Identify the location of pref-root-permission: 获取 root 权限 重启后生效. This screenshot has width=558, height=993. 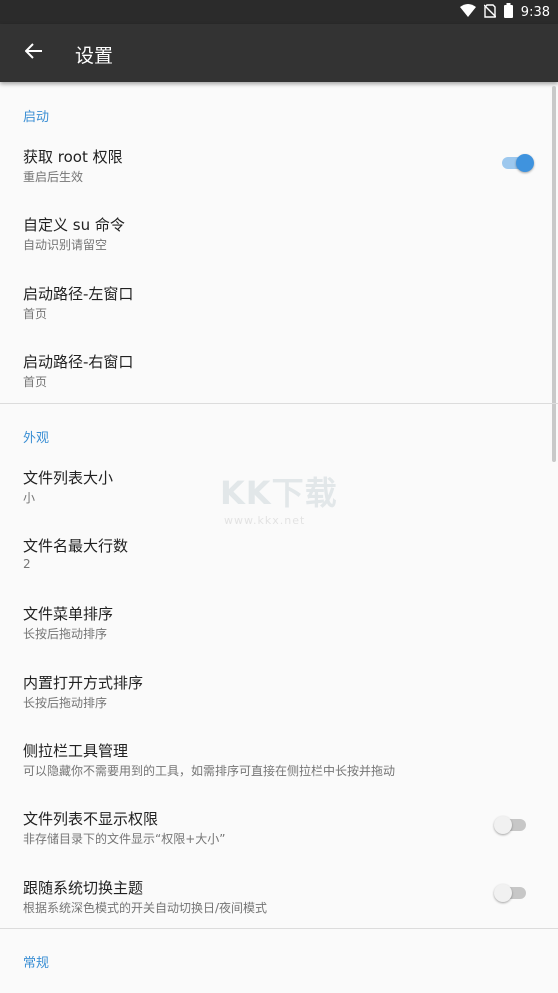
(279, 171).